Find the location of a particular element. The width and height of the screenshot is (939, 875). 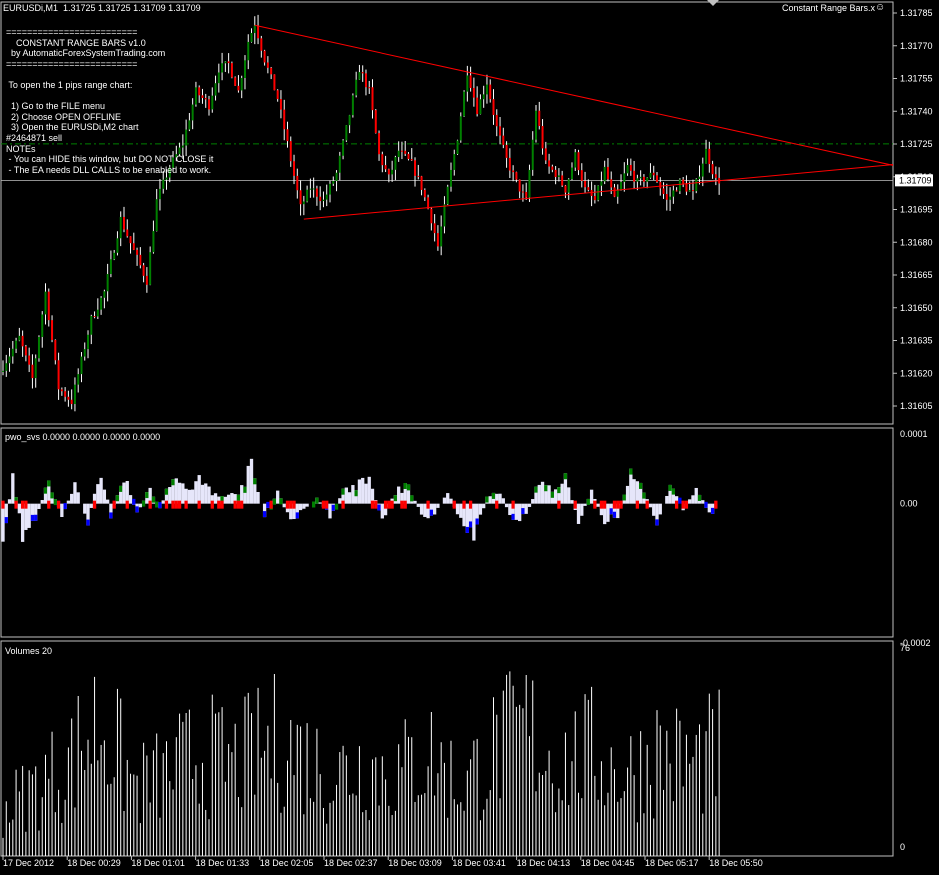

info-line: NOTEs is located at coordinates (21, 148).